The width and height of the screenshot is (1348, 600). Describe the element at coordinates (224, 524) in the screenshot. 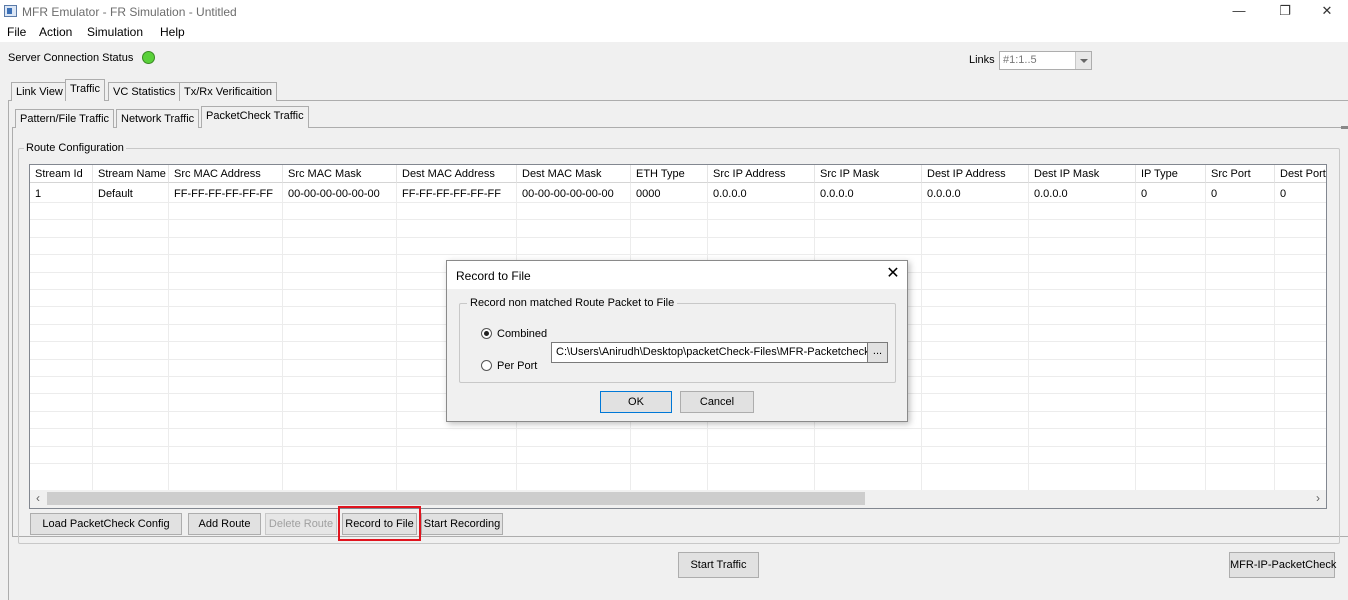

I see `add-route-button: Add Route` at that location.